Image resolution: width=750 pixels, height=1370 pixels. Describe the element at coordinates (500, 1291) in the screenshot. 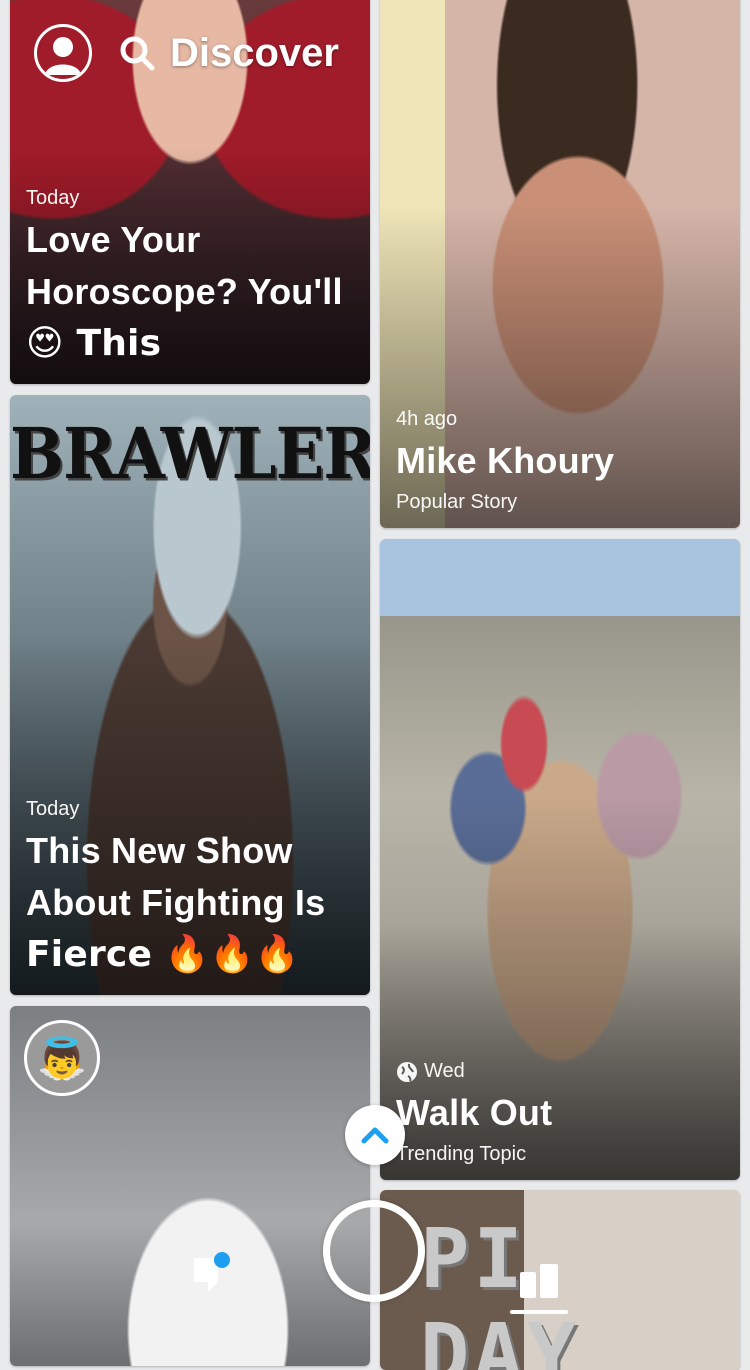

I see `pi-day-logo: PI DAY` at that location.